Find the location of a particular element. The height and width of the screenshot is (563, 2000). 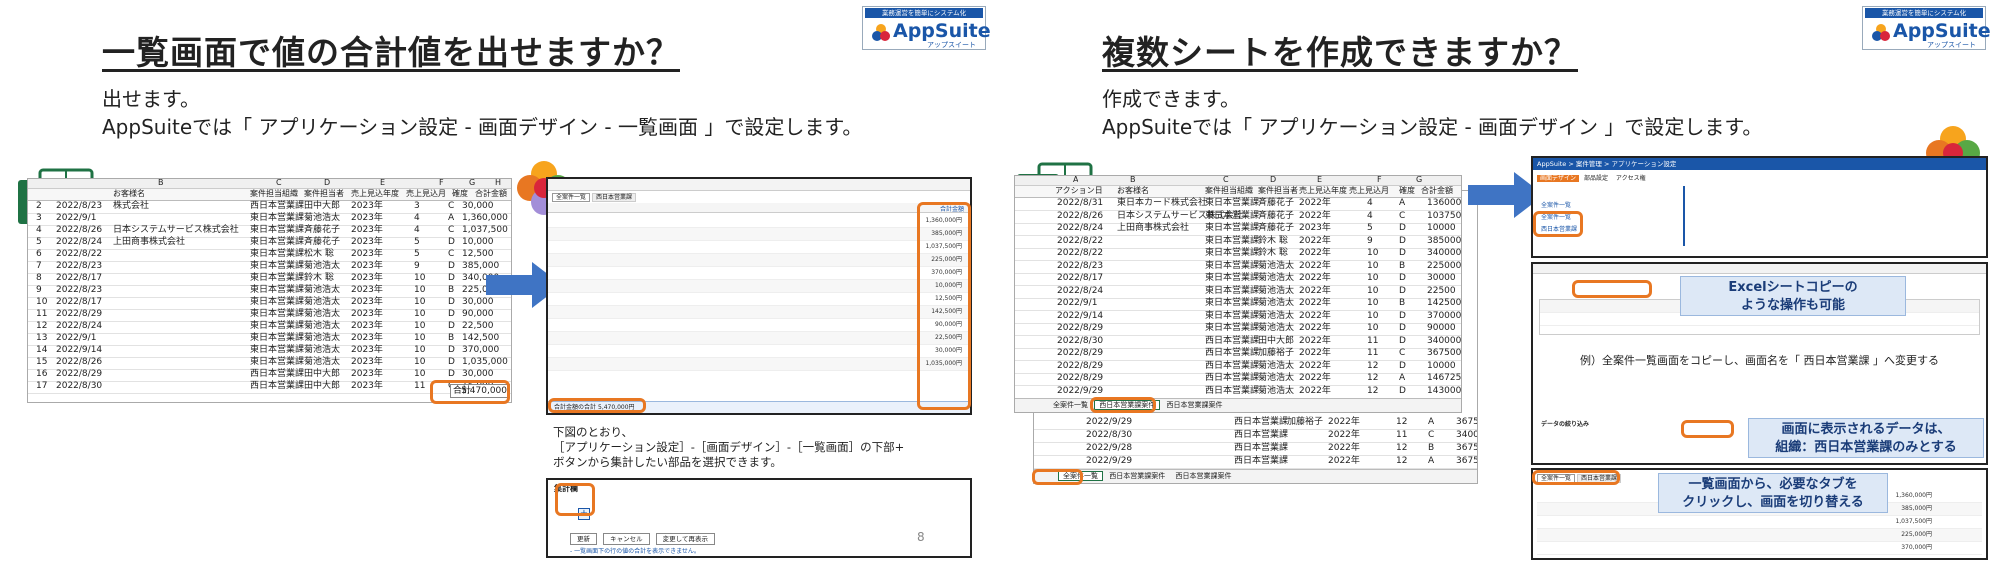

cell: 10000 is located at coordinates (1441, 365).